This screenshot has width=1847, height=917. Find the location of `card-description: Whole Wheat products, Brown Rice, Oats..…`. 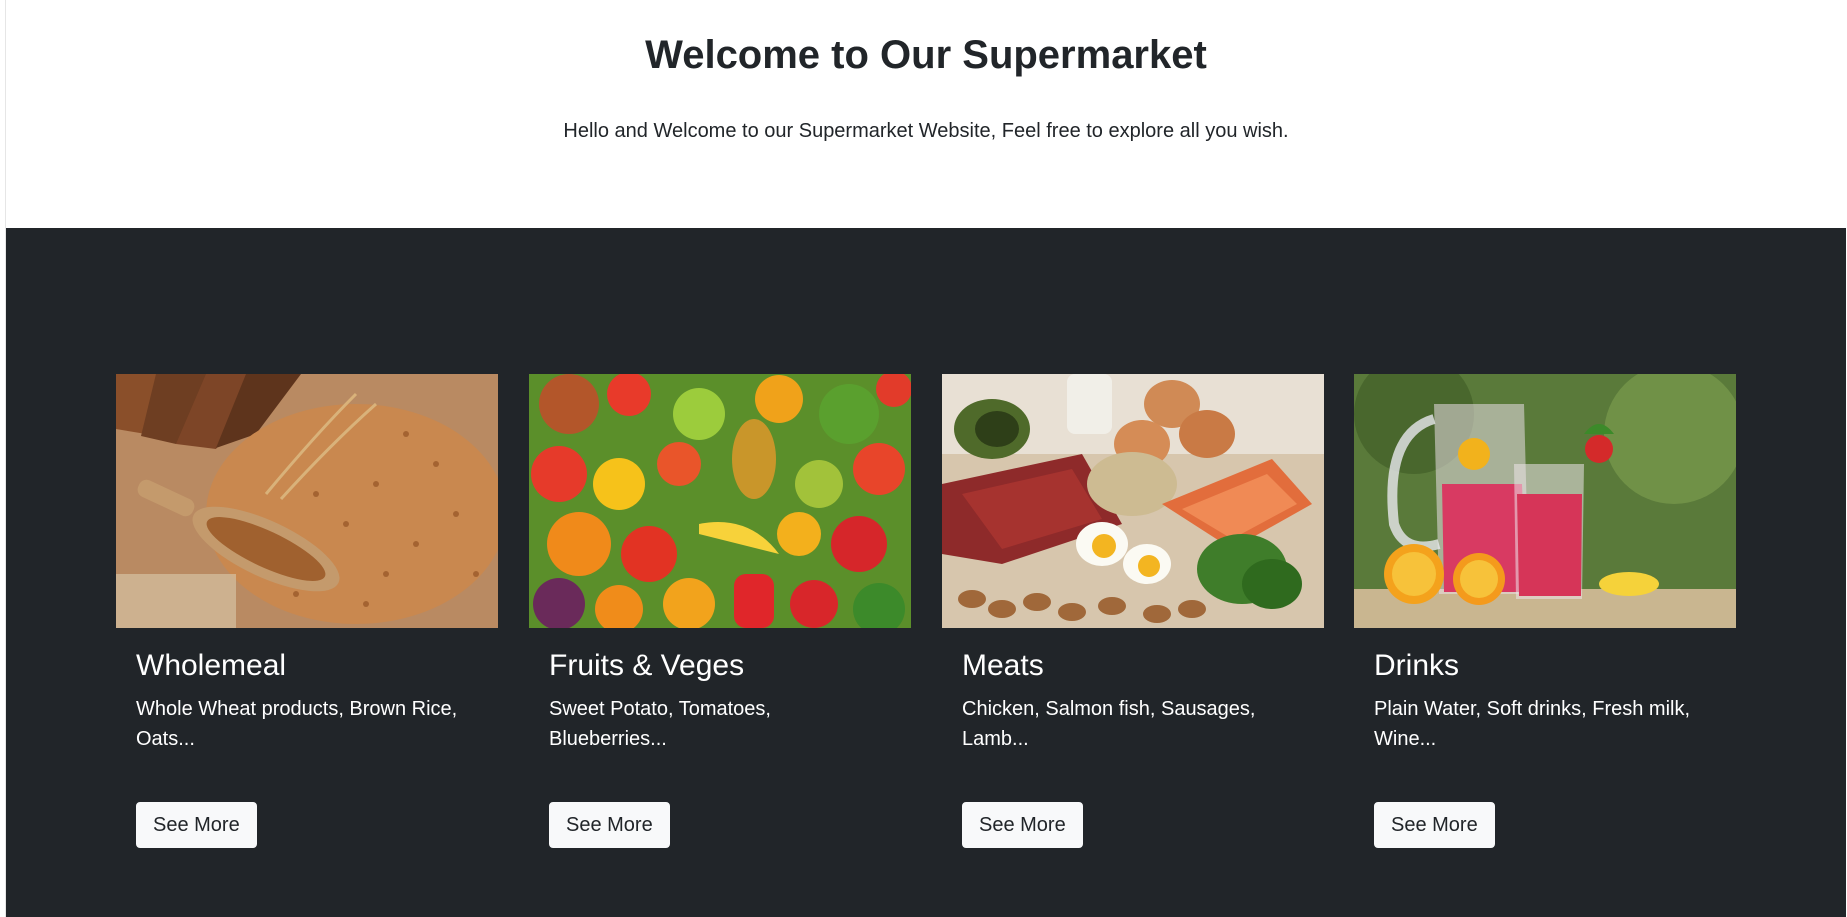

card-description: Whole Wheat products, Brown Rice, Oats..… is located at coordinates (297, 724).